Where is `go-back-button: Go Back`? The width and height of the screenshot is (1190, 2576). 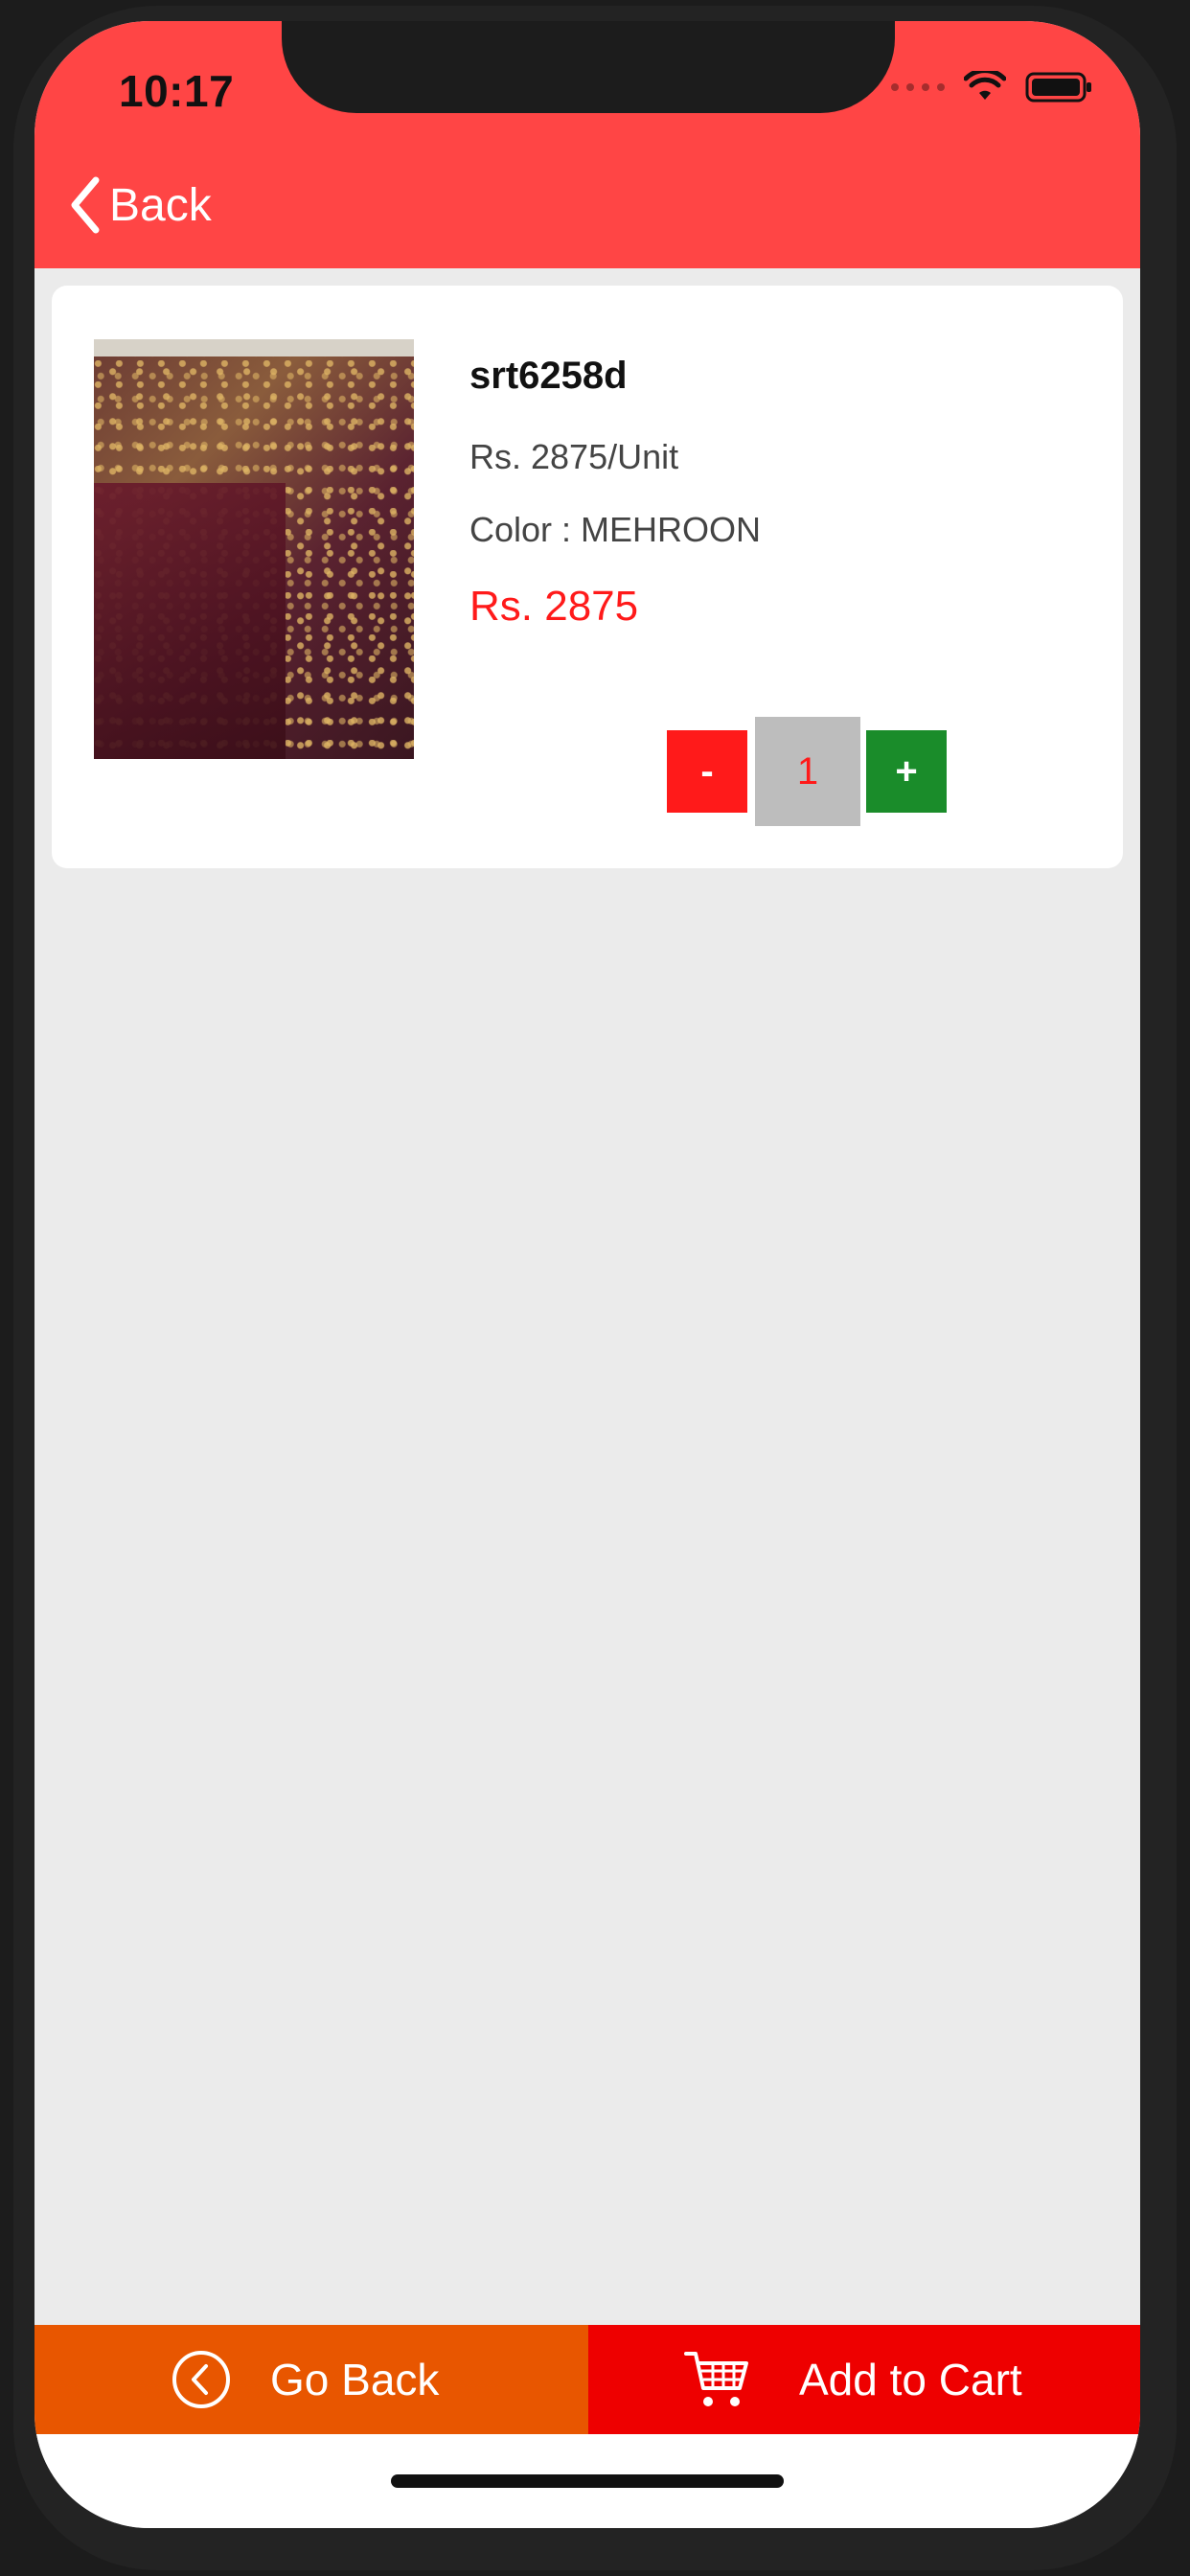 go-back-button: Go Back is located at coordinates (311, 2379).